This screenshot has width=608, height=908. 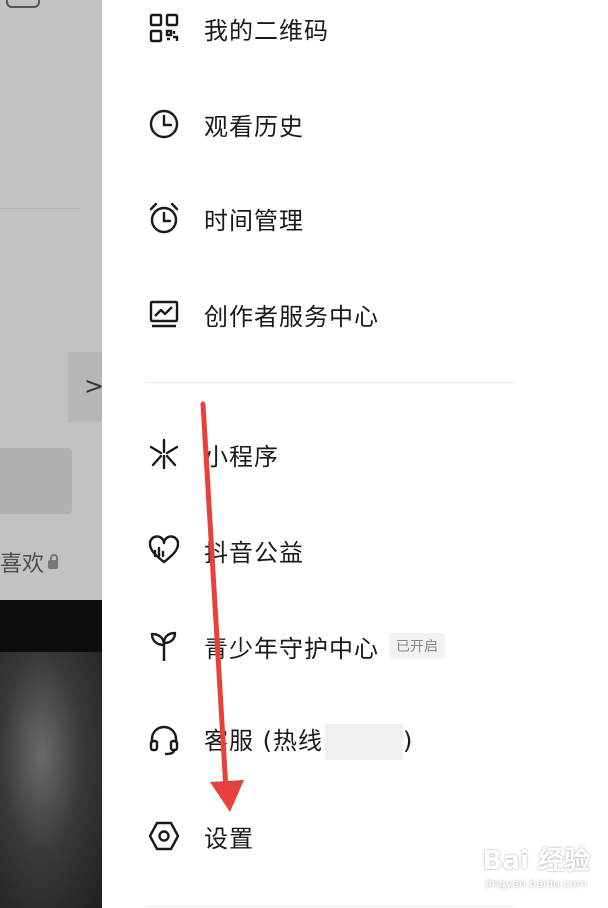 I want to click on watermark-brand: Bai 经验, so click(x=536, y=861).